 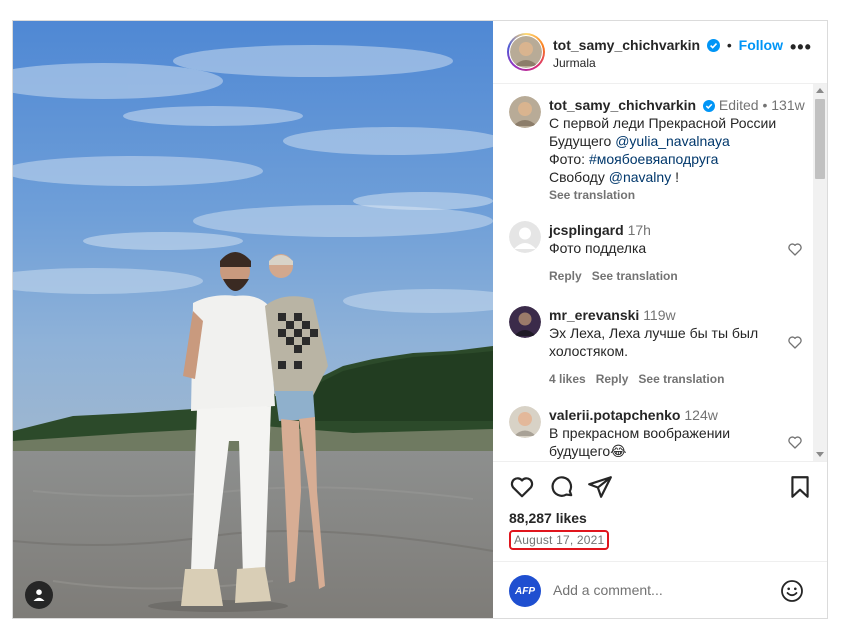 What do you see at coordinates (559, 540) in the screenshot?
I see `post-date-highlighted: August 17, 2021` at bounding box center [559, 540].